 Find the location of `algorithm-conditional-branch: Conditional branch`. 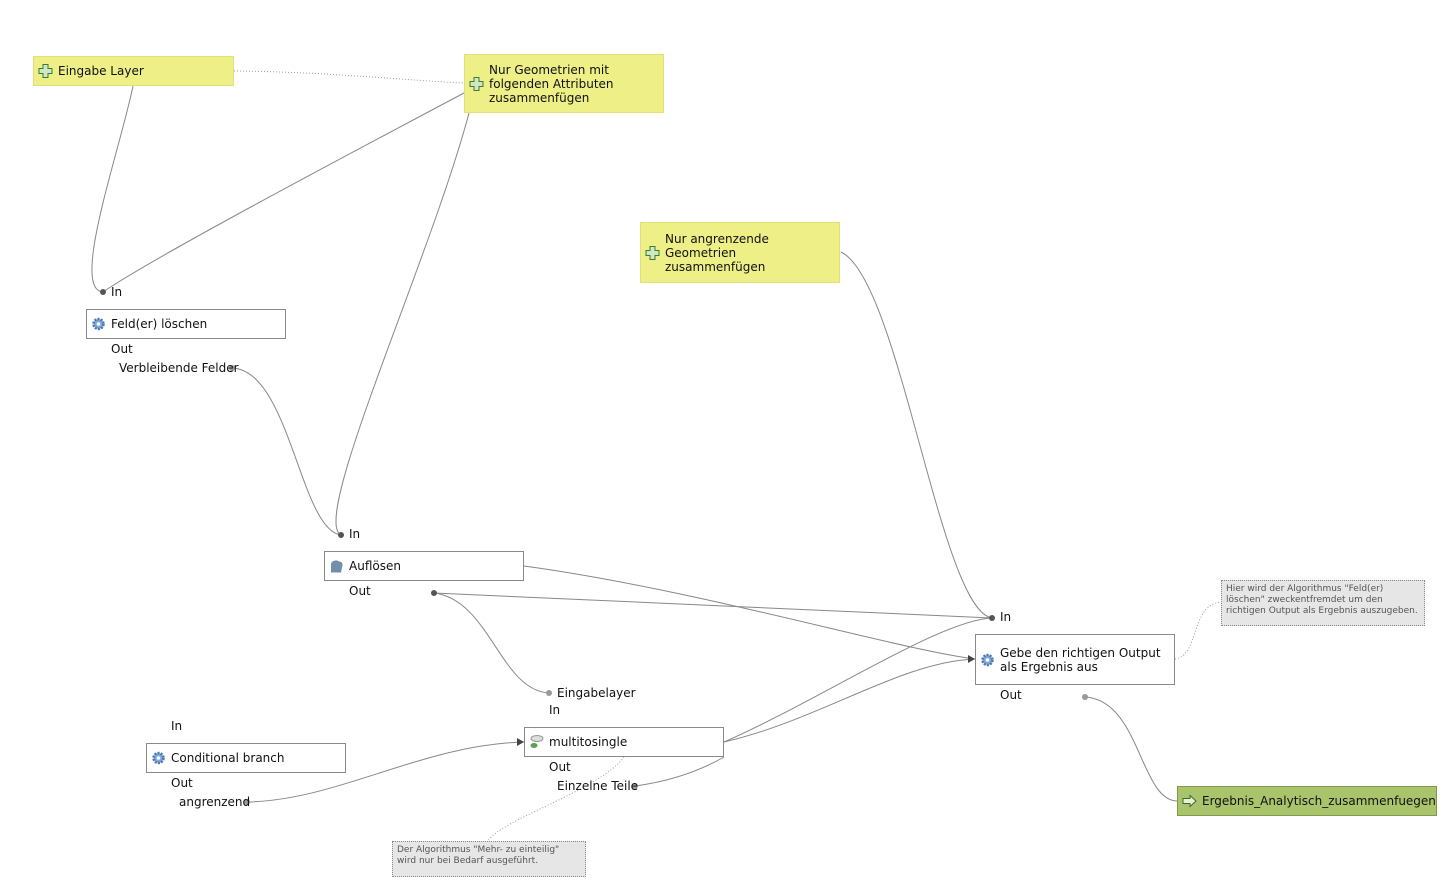

algorithm-conditional-branch: Conditional branch is located at coordinates (246, 758).